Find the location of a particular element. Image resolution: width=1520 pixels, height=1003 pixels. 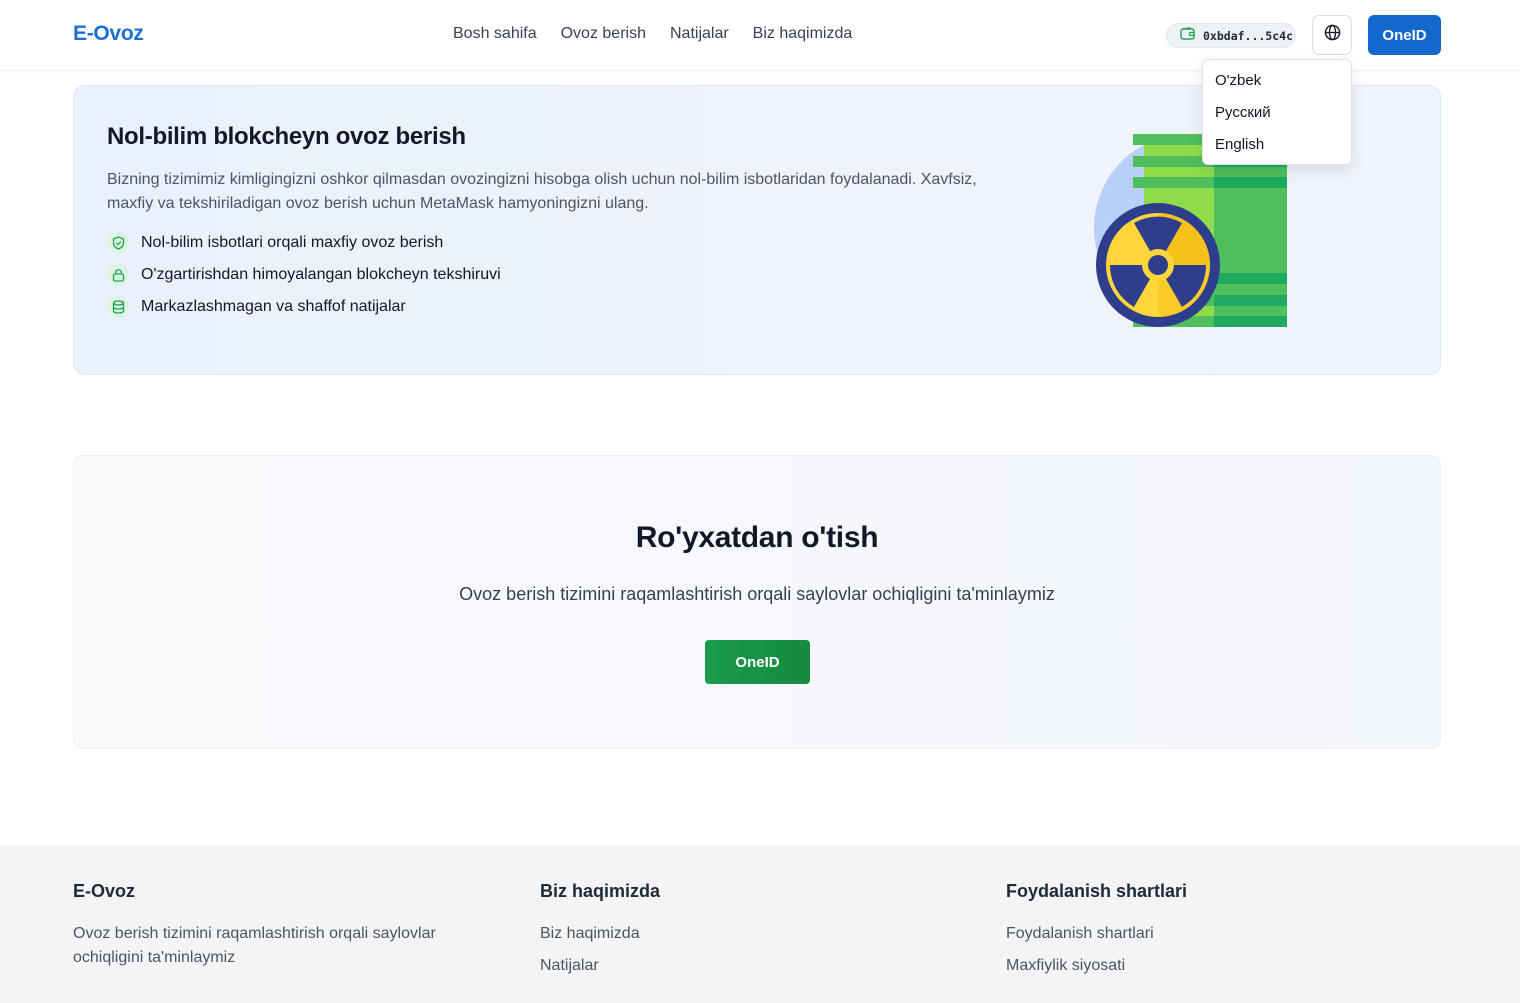

feature-text: Markazlashmagan va shaffof natijalar is located at coordinates (273, 306).